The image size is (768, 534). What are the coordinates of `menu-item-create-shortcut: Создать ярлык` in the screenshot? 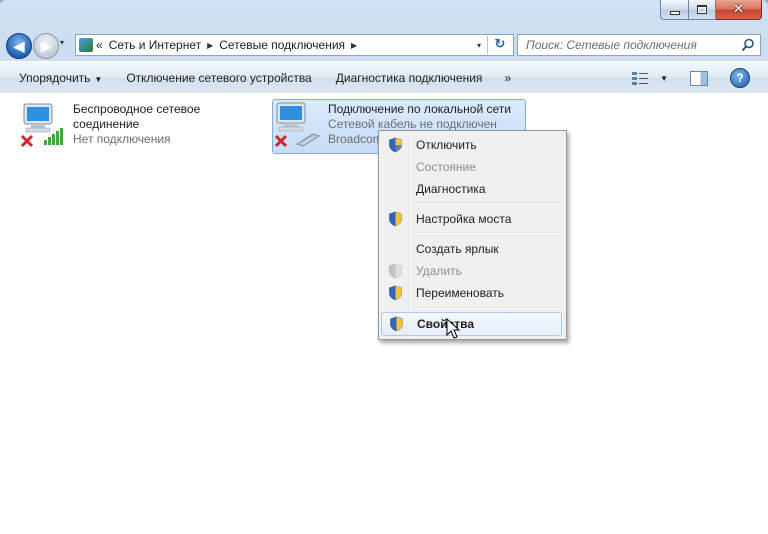 It's located at (471, 249).